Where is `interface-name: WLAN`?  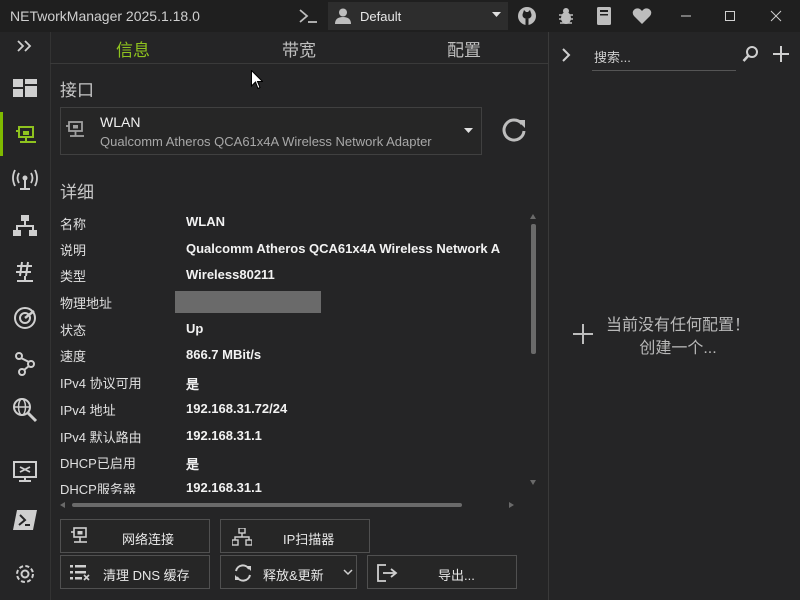 interface-name: WLAN is located at coordinates (120, 122).